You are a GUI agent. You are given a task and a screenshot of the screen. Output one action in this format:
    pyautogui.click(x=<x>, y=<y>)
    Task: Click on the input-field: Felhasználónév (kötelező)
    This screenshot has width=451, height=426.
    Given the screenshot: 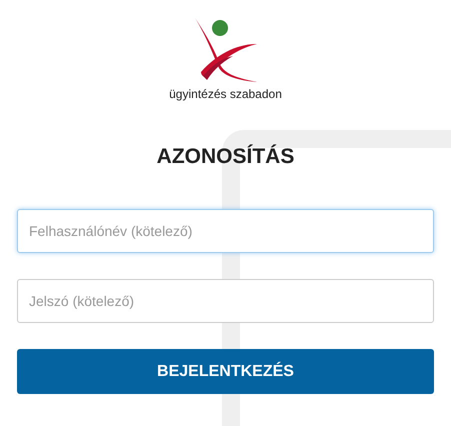 What is the action you would take?
    pyautogui.click(x=225, y=231)
    